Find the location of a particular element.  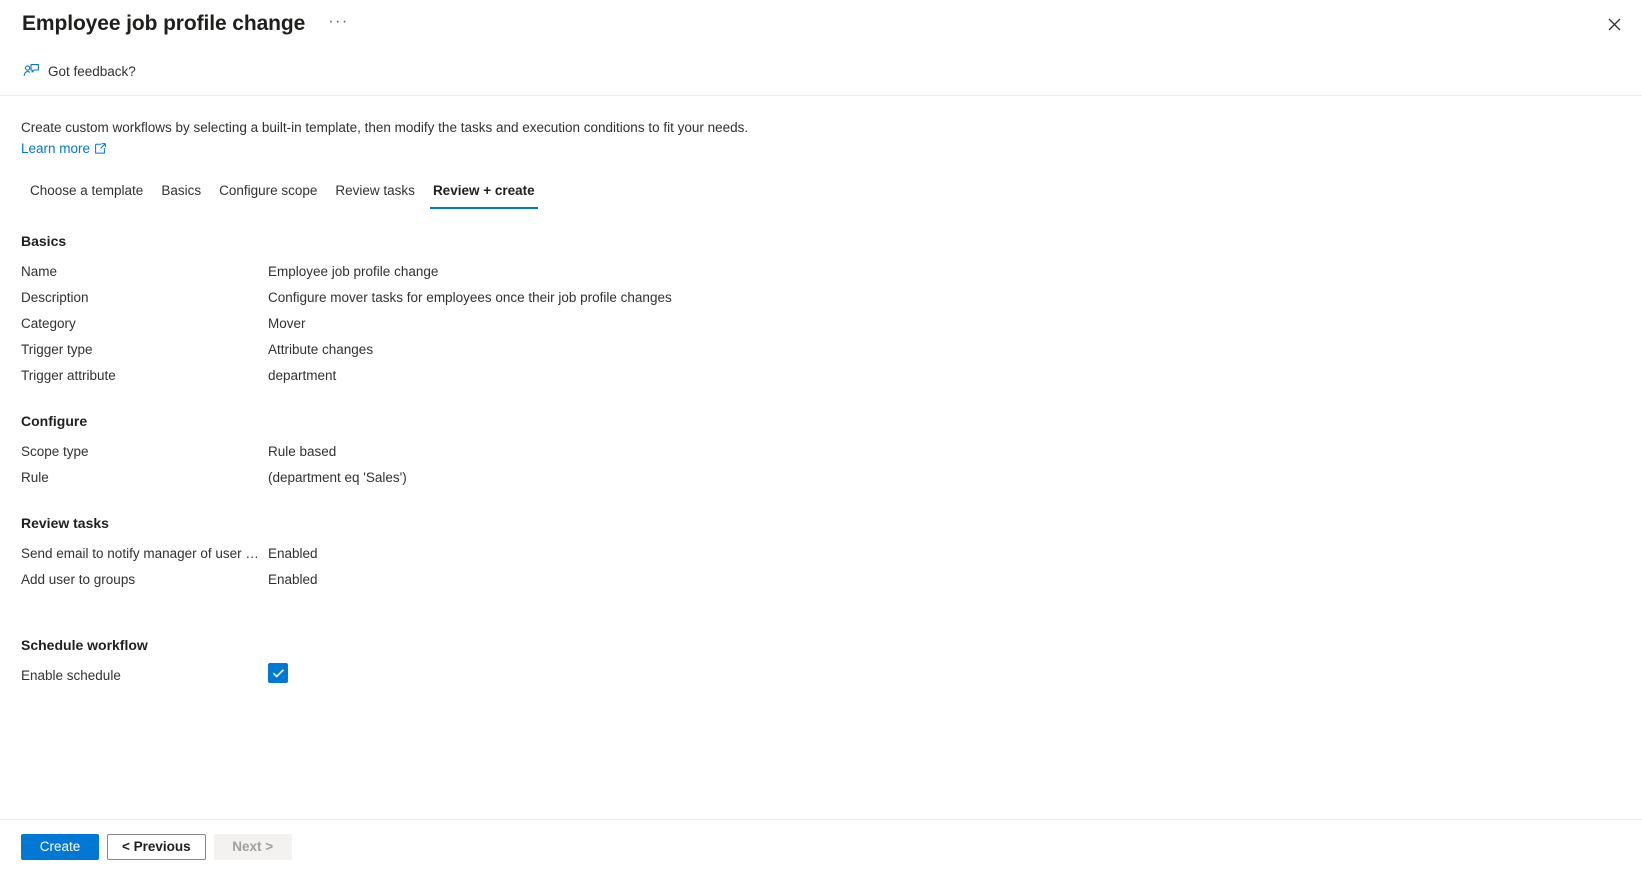

row-value: (department eq 'Sales') is located at coordinates (337, 477).